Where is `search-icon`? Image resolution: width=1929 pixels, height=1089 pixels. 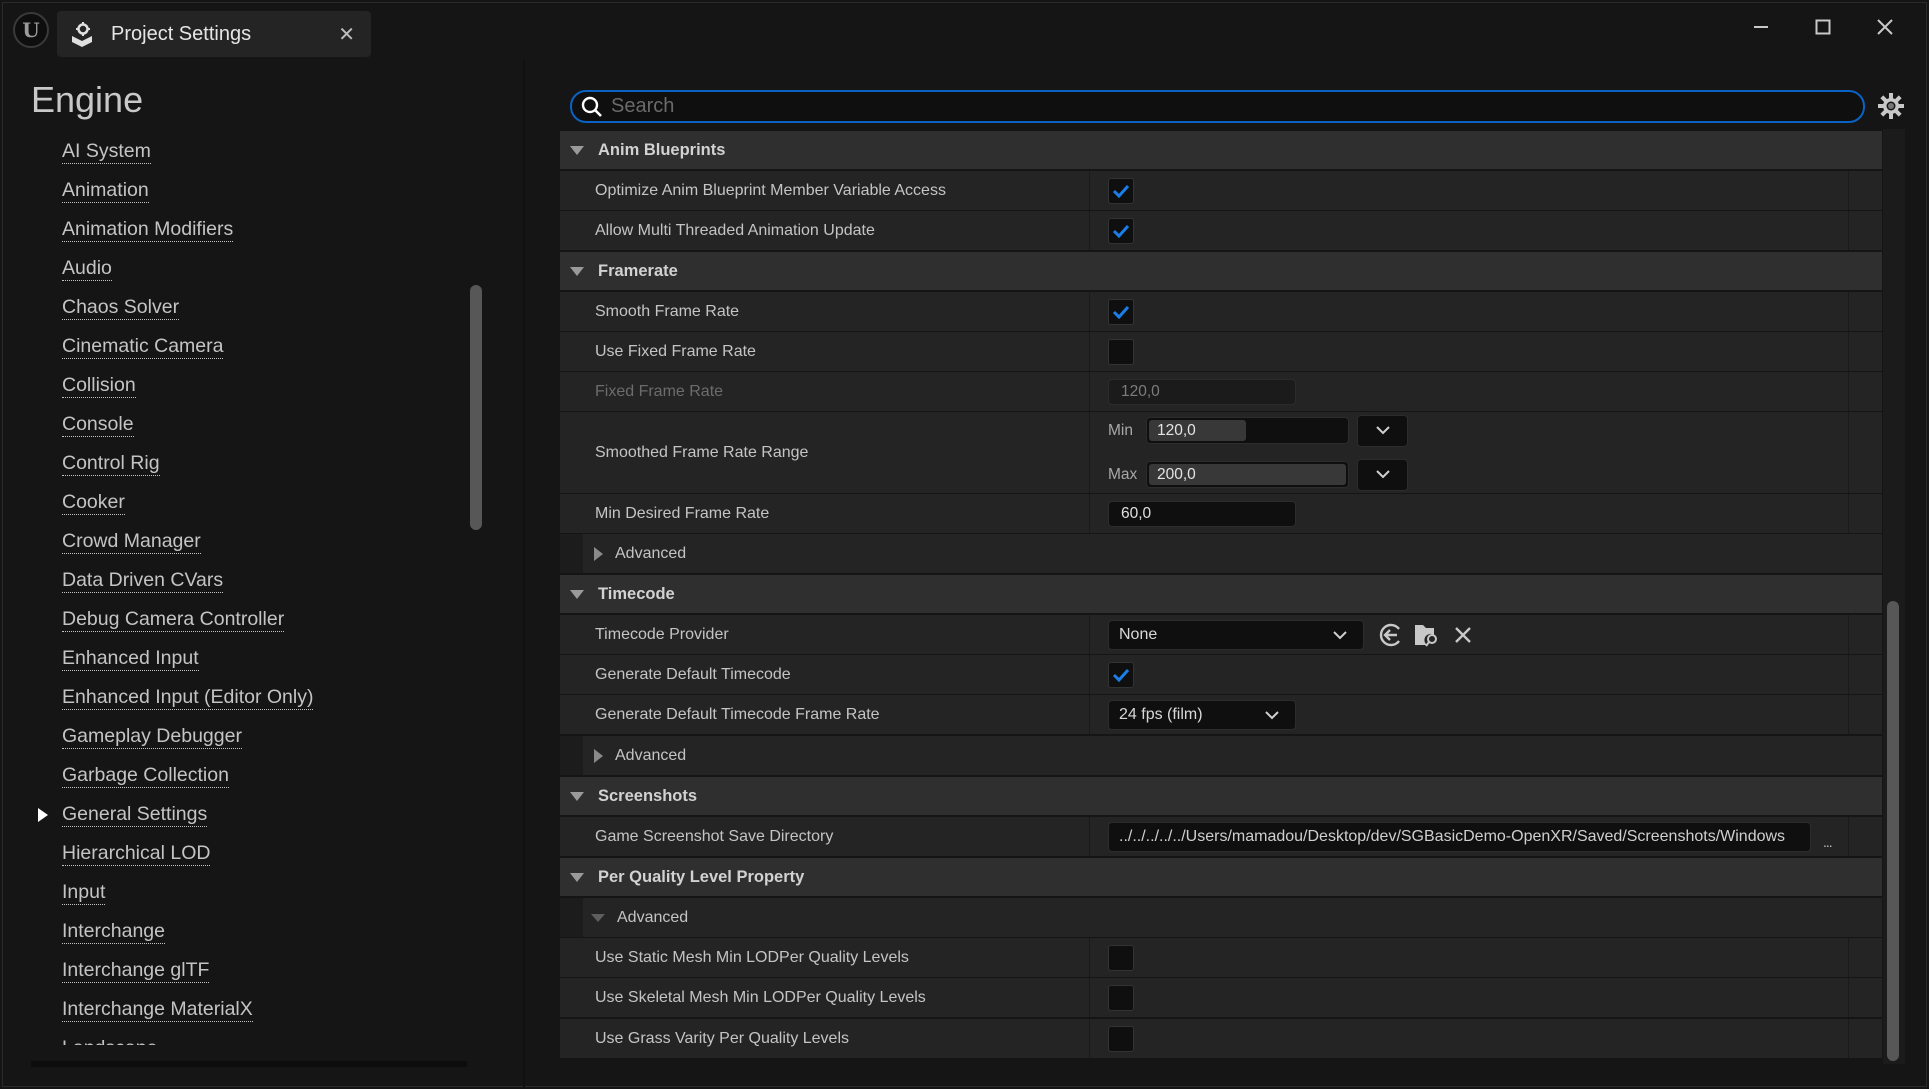 search-icon is located at coordinates (591, 106).